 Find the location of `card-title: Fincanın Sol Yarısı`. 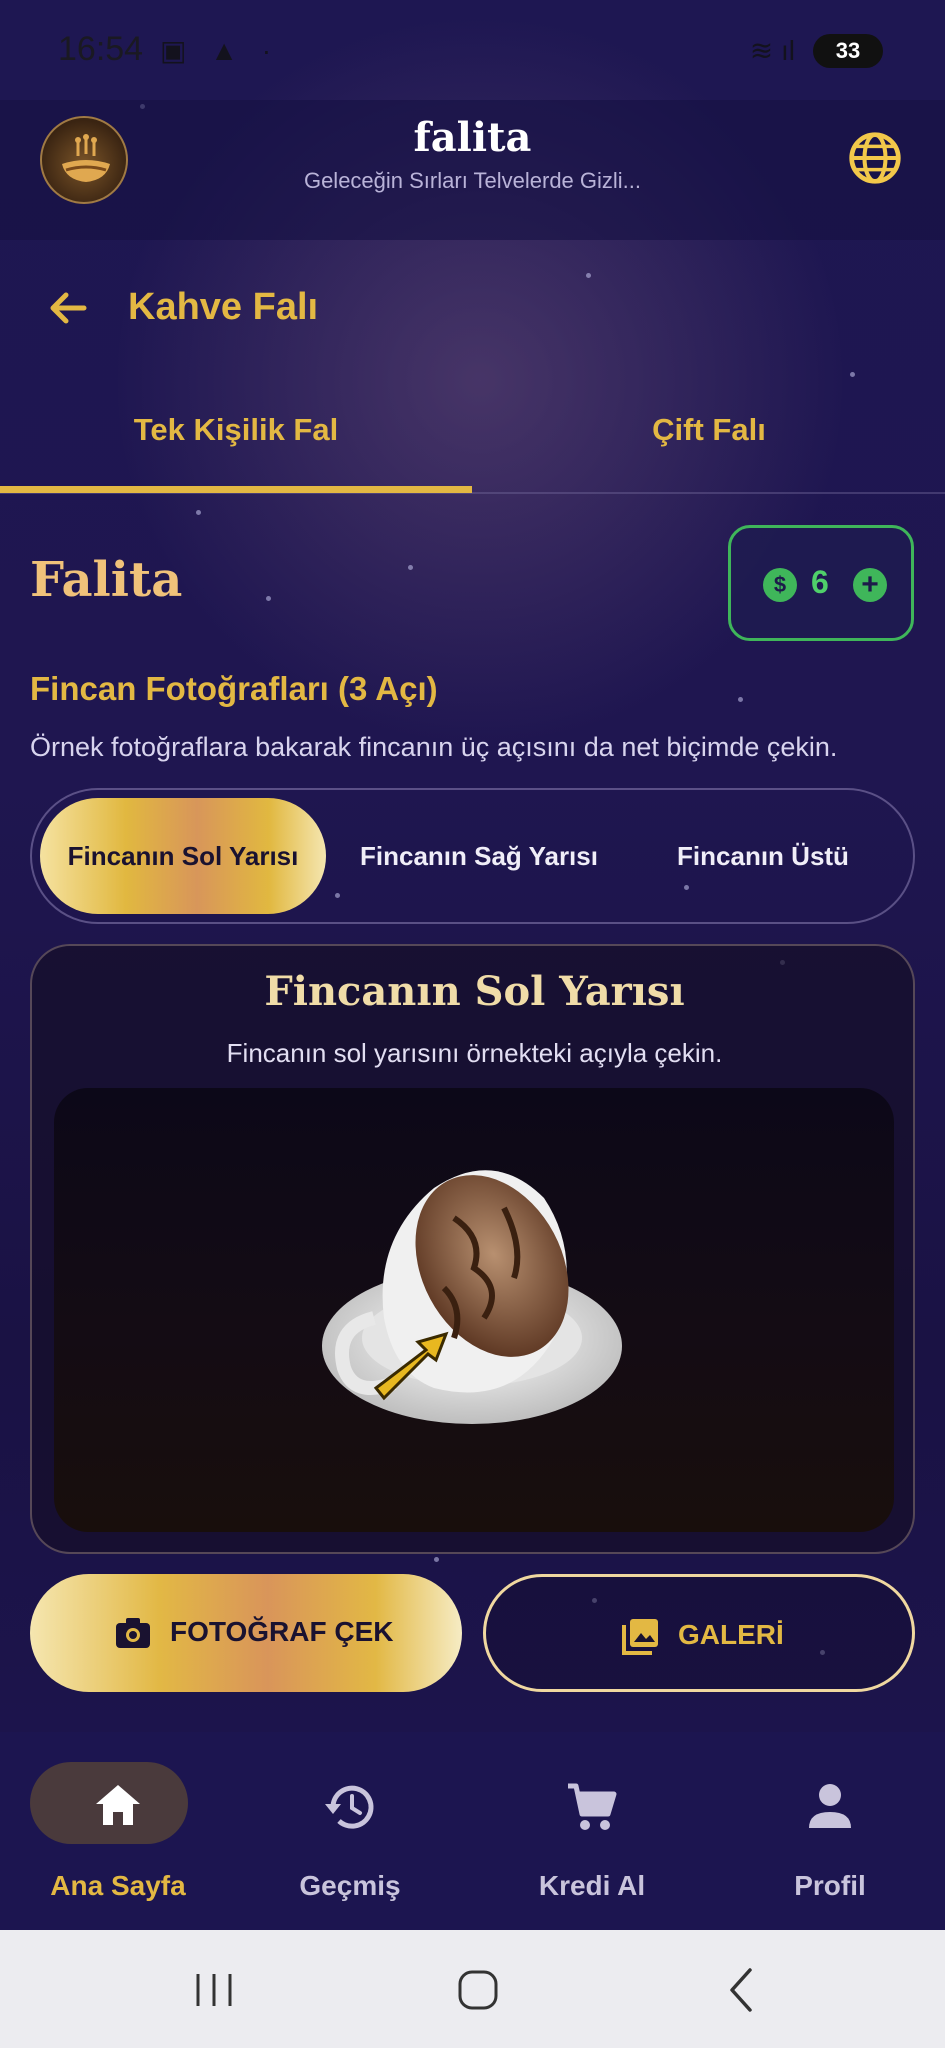

card-title: Fincanın Sol Yarısı is located at coordinates (474, 991).